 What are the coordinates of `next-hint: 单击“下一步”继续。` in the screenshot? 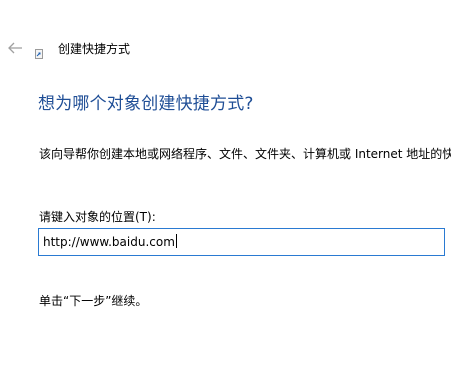 It's located at (93, 301).